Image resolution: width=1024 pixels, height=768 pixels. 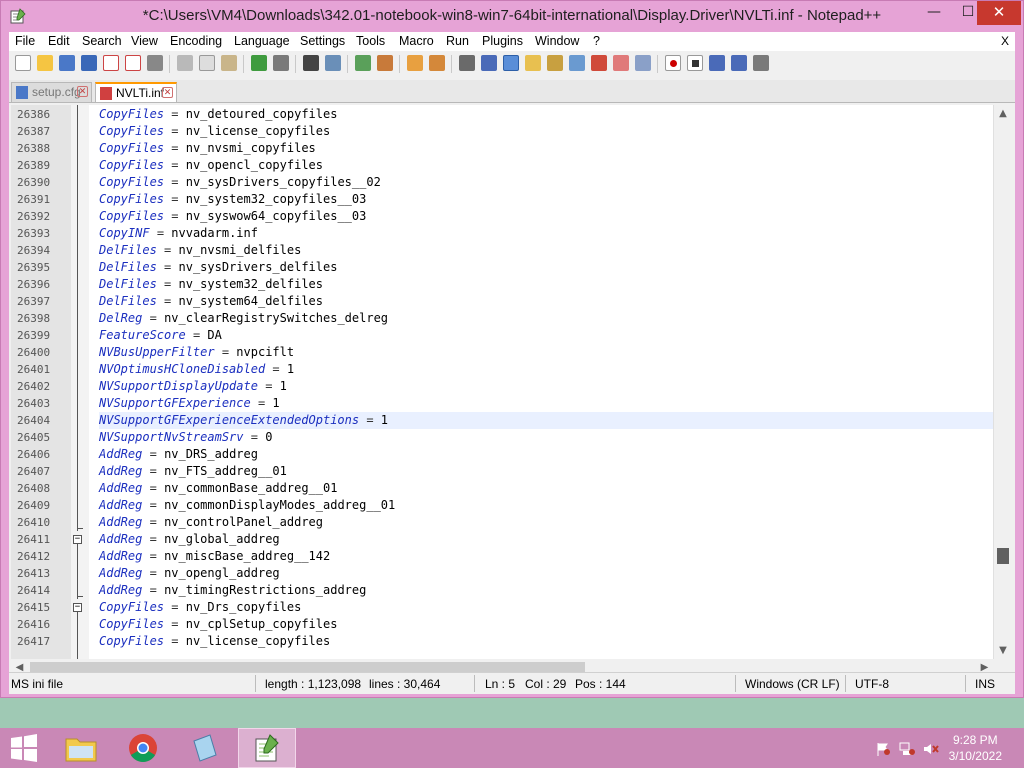 I want to click on menu-settings: Settings, so click(x=322, y=41).